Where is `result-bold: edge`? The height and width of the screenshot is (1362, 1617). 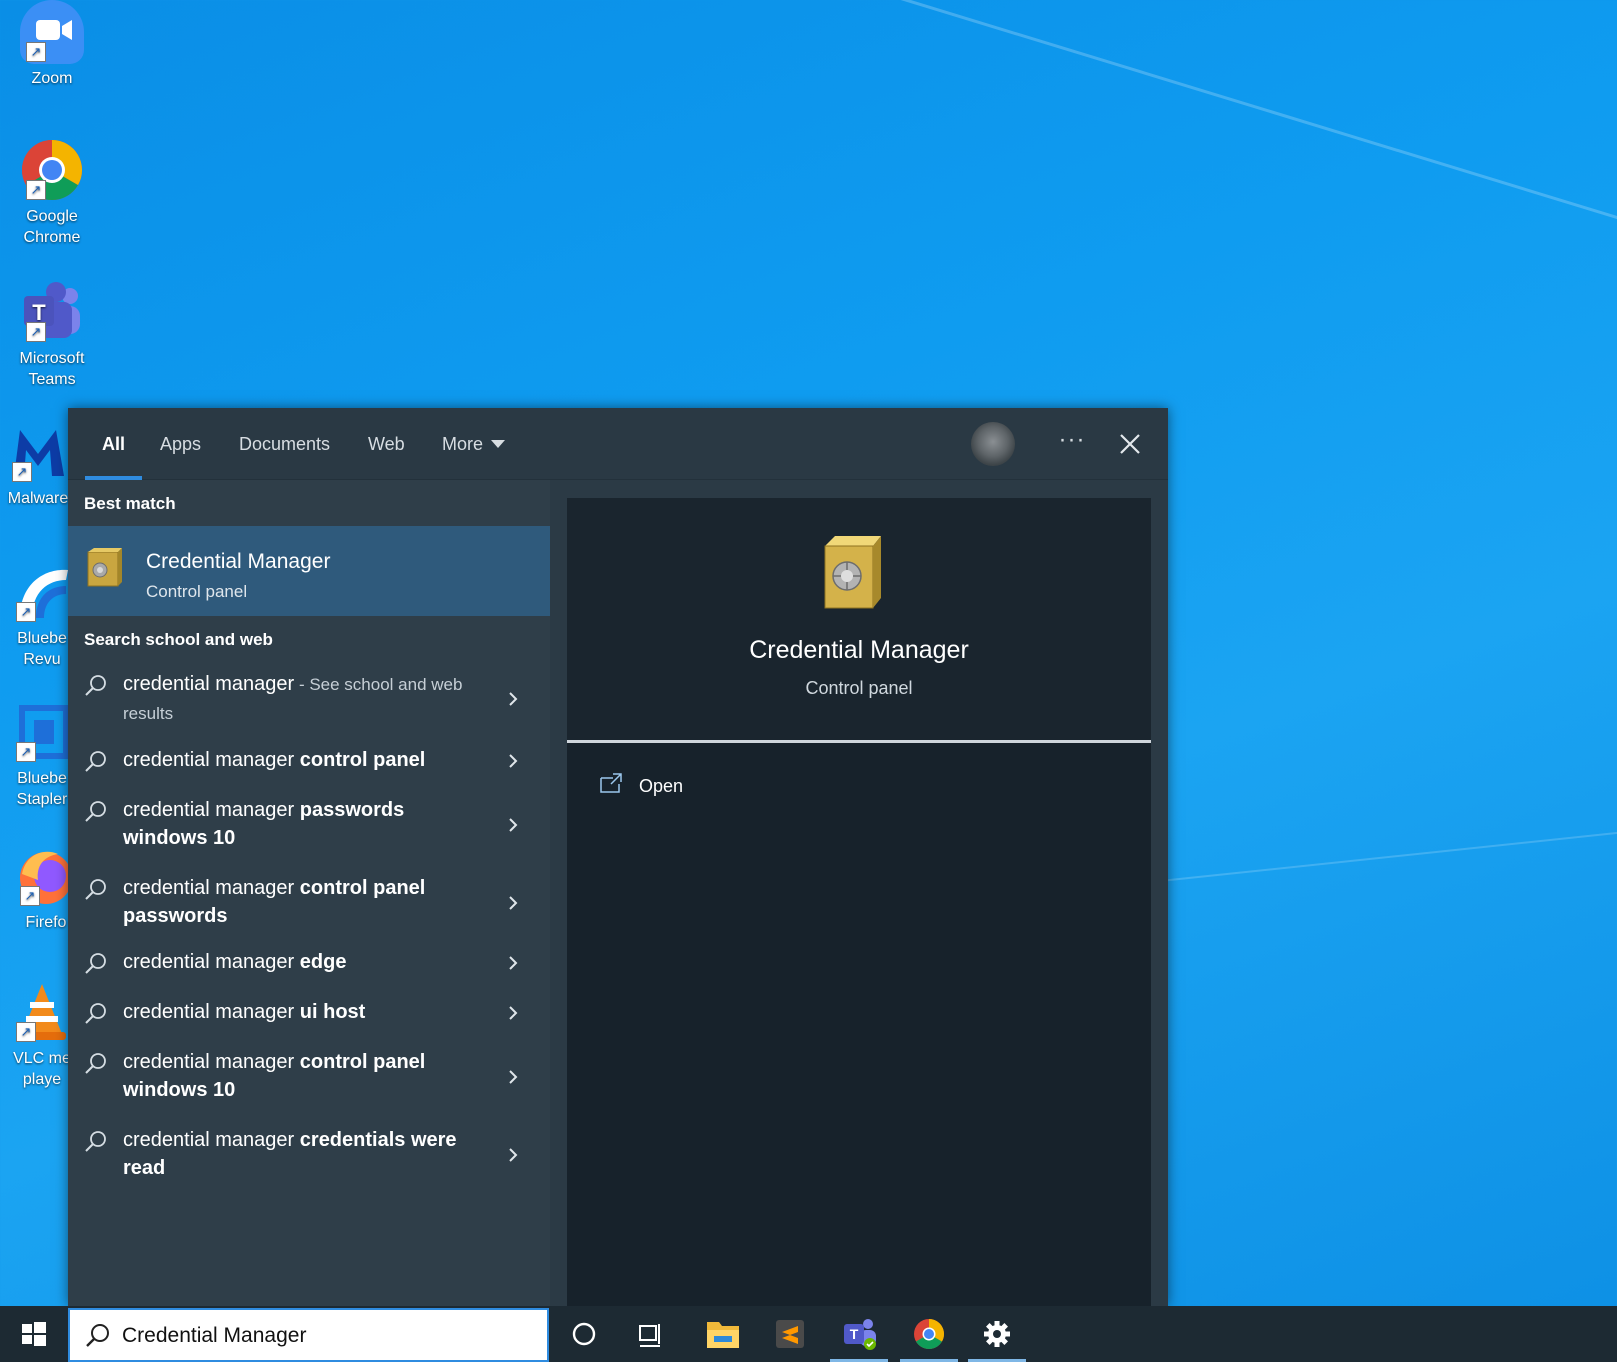
result-bold: edge is located at coordinates (323, 962).